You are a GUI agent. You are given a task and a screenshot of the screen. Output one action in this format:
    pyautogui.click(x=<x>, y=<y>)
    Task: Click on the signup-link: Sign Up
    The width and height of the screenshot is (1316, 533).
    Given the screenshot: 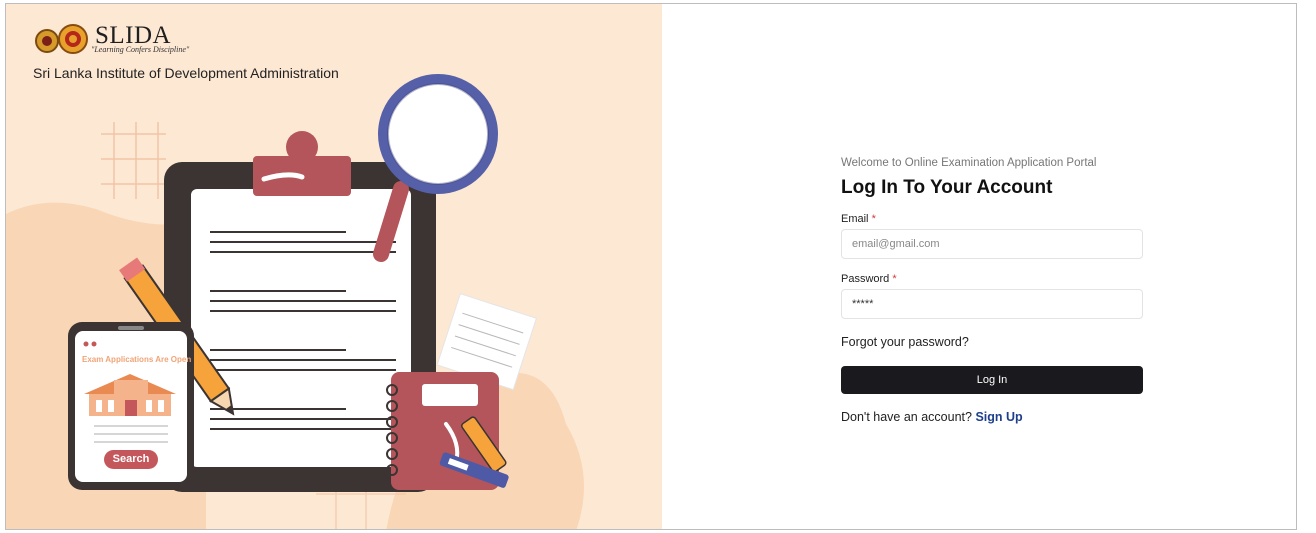 What is the action you would take?
    pyautogui.click(x=998, y=417)
    